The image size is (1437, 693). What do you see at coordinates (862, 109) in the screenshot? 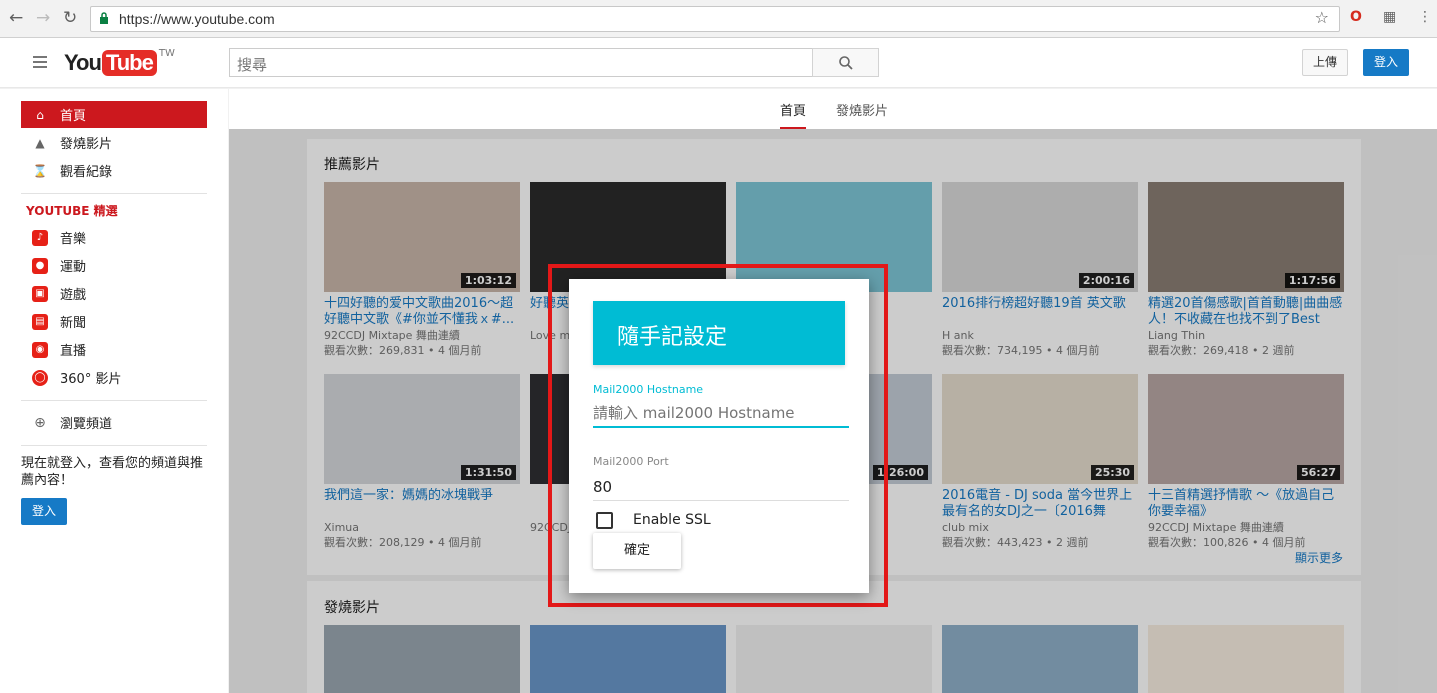
I see `tab-trending: 發燒影片` at bounding box center [862, 109].